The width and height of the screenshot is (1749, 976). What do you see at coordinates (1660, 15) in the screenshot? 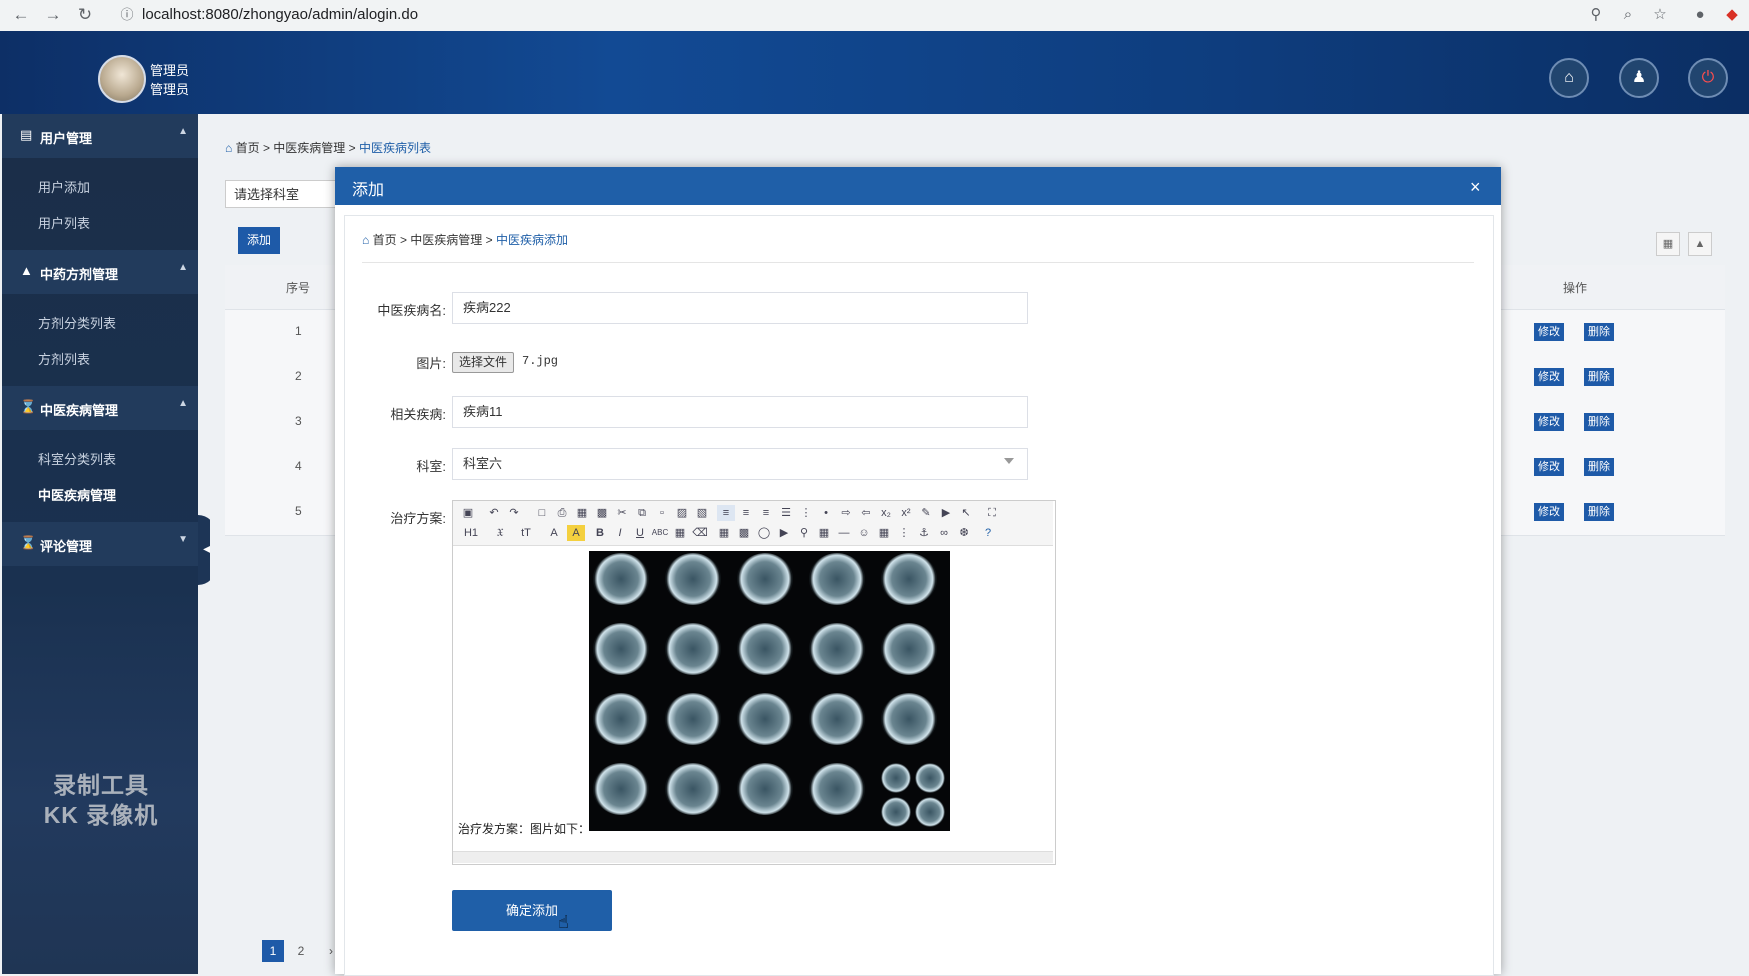
I see `star-icon: ☆` at bounding box center [1660, 15].